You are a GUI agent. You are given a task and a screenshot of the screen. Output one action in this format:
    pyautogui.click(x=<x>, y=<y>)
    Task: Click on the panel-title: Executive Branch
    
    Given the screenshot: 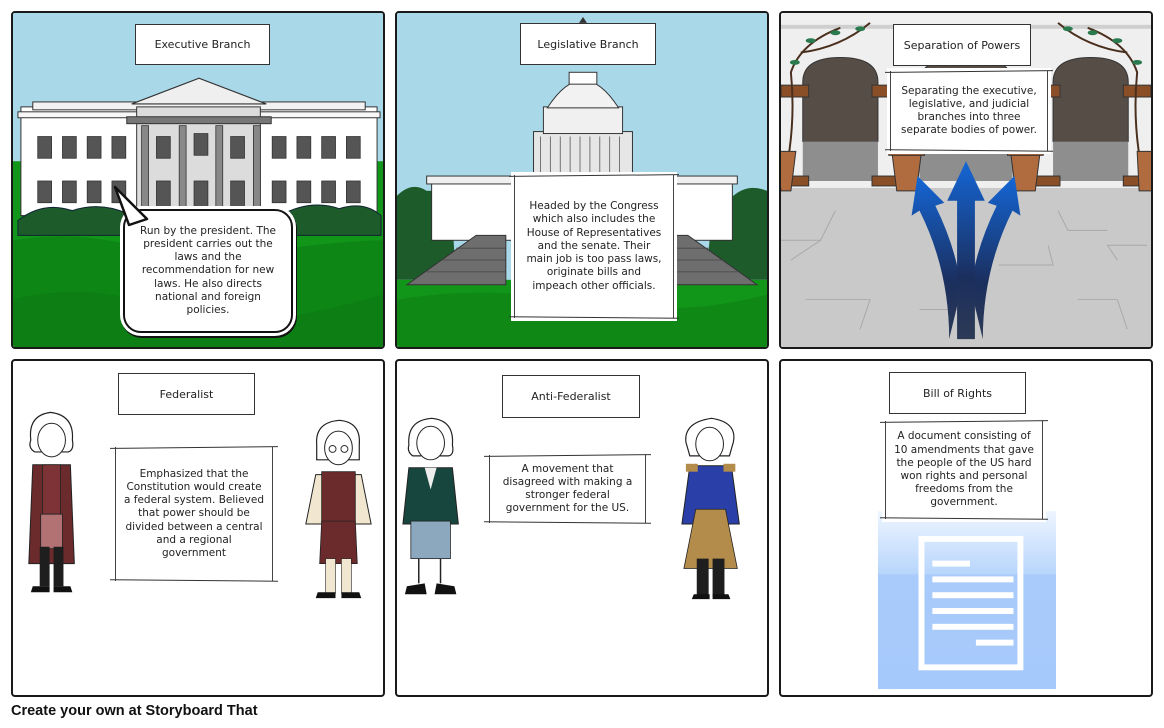 What is the action you would take?
    pyautogui.click(x=202, y=44)
    